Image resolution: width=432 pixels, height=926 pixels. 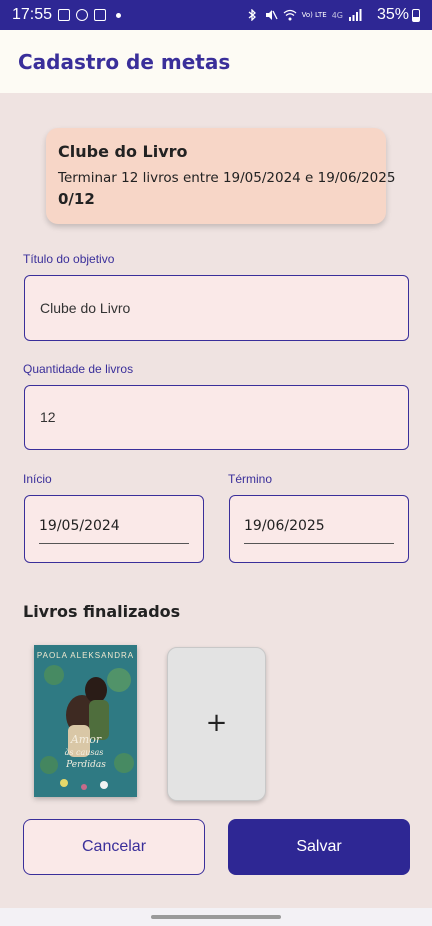 I want to click on battery-icon, so click(x=416, y=15).